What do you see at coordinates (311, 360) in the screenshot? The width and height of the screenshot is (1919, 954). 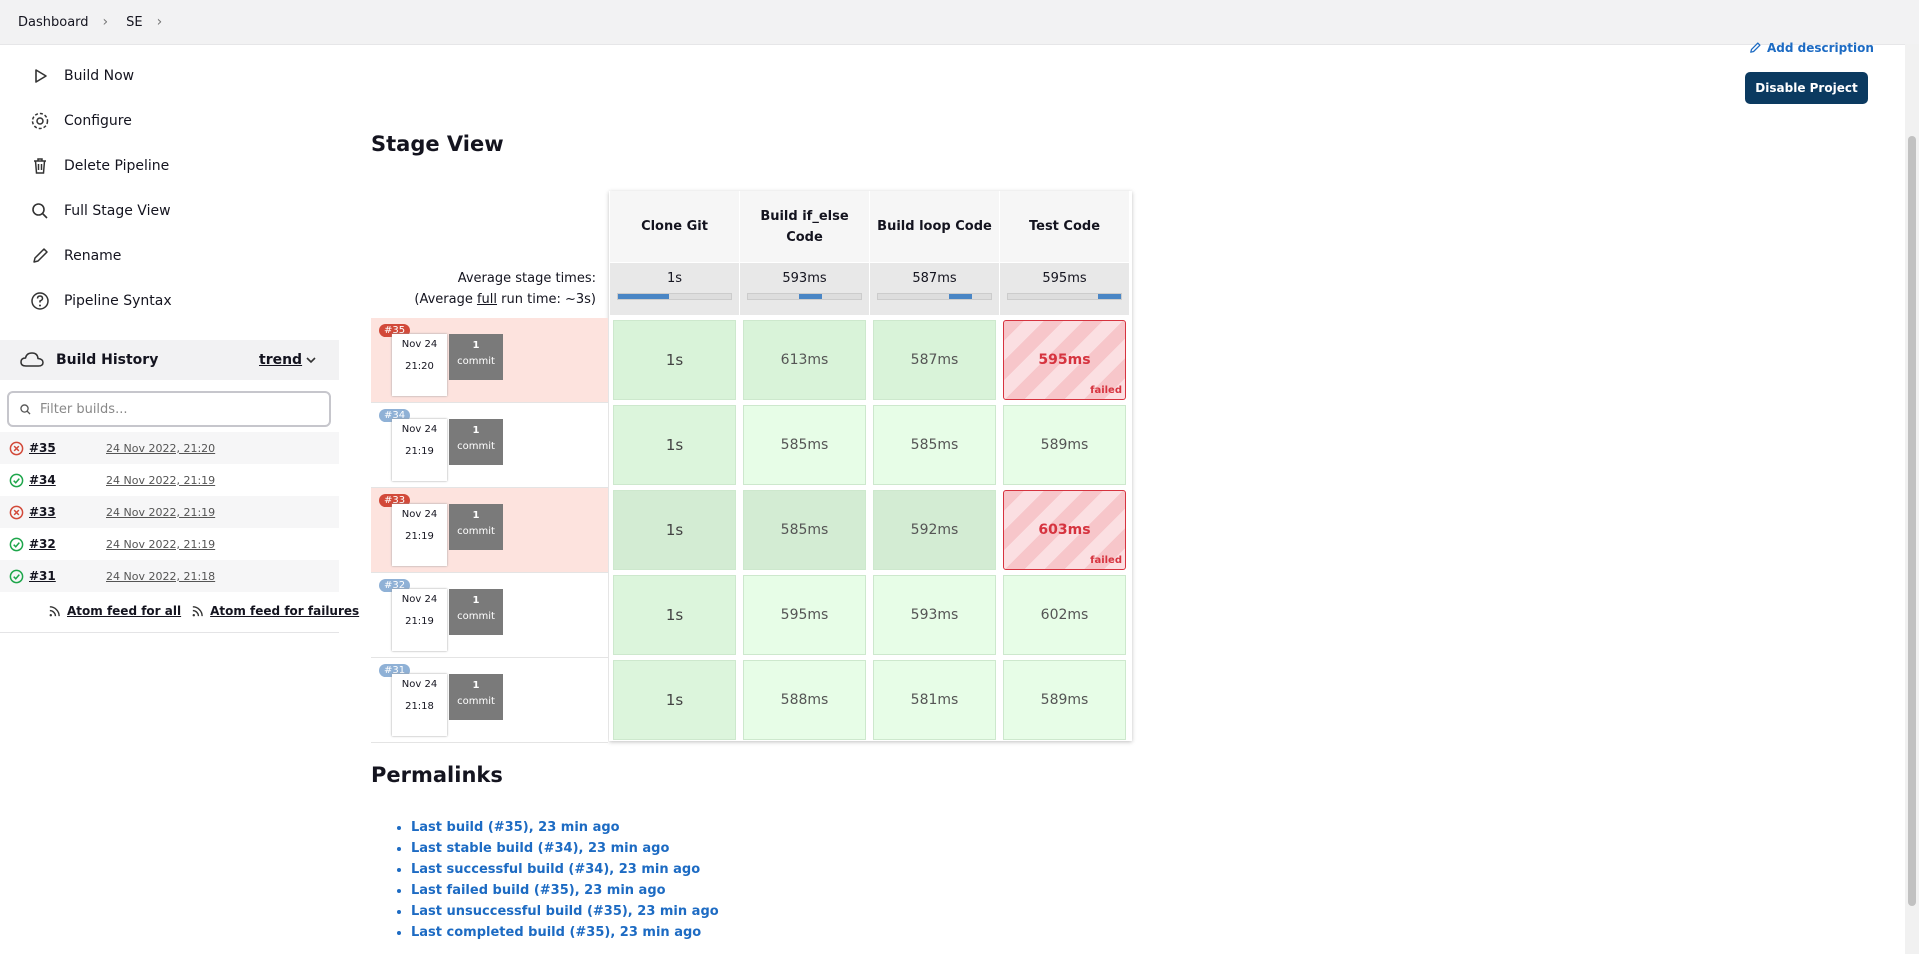 I see `chevron-down-icon` at bounding box center [311, 360].